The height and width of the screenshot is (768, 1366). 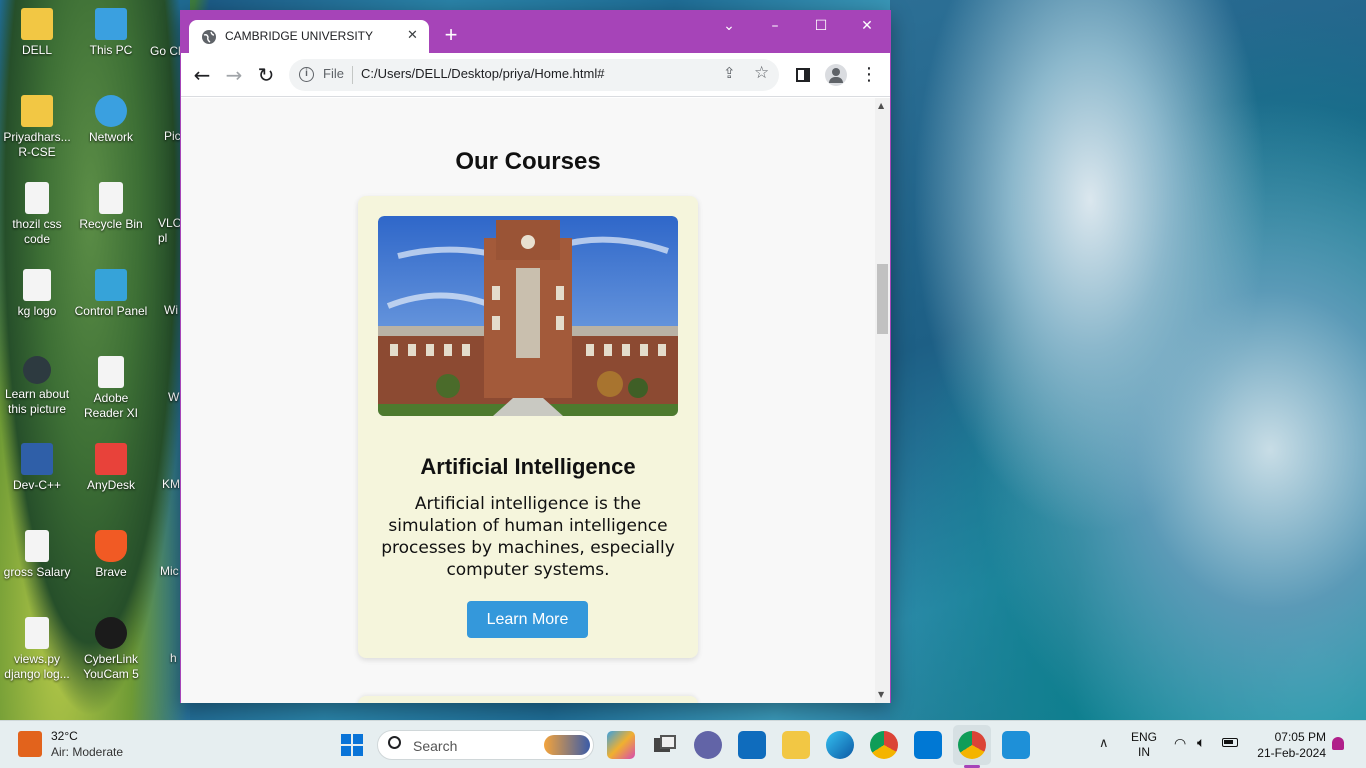 I want to click on tab-search-dropdown-icon: ⌄, so click(x=729, y=26).